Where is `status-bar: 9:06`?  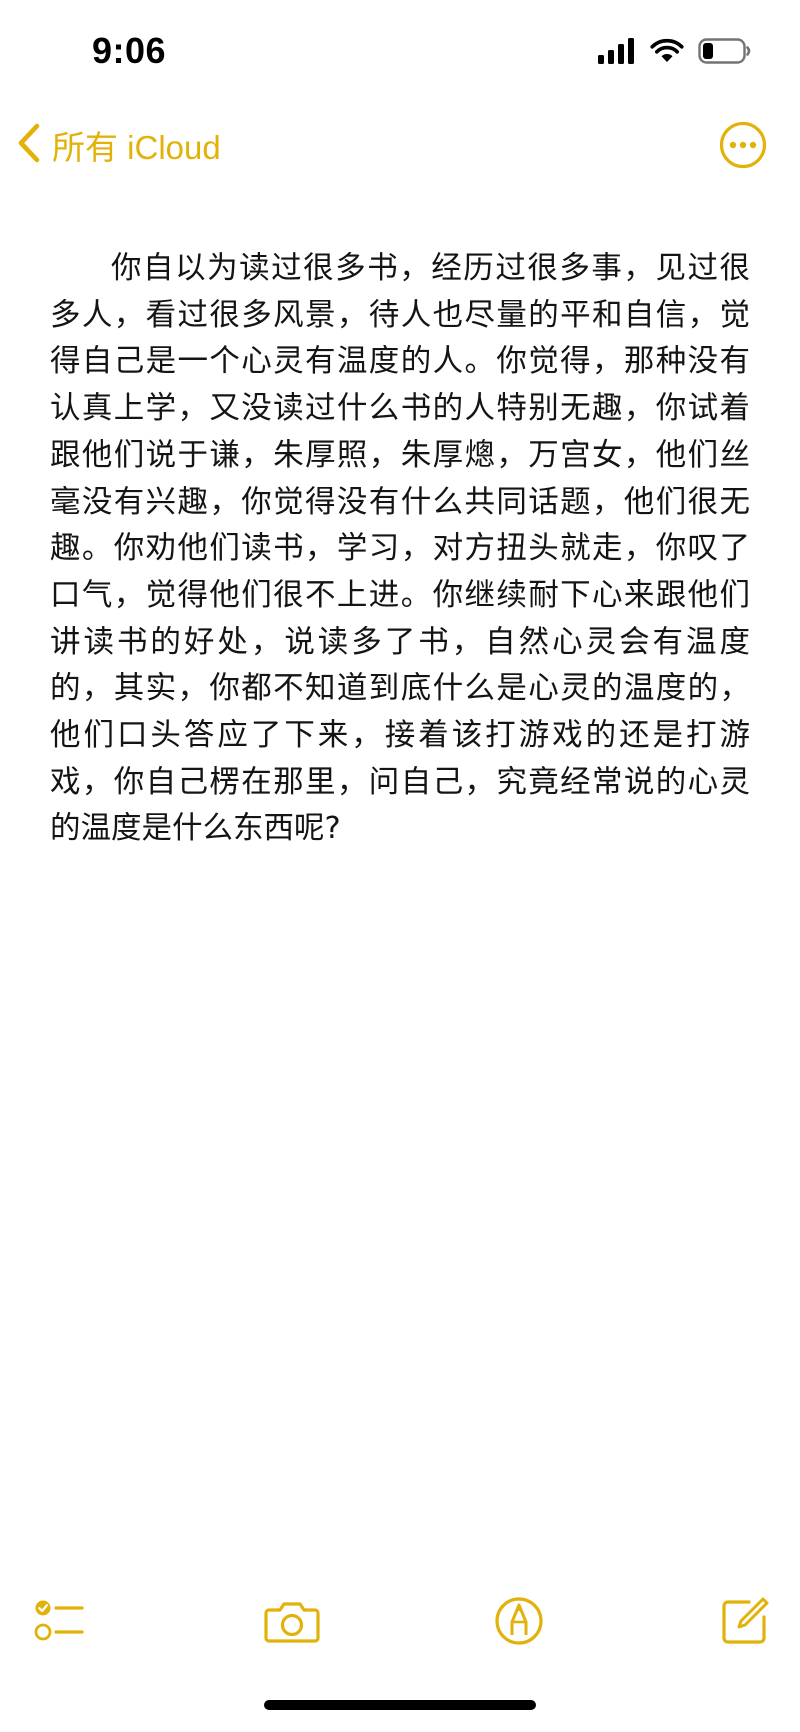
status-bar: 9:06 is located at coordinates (400, 50).